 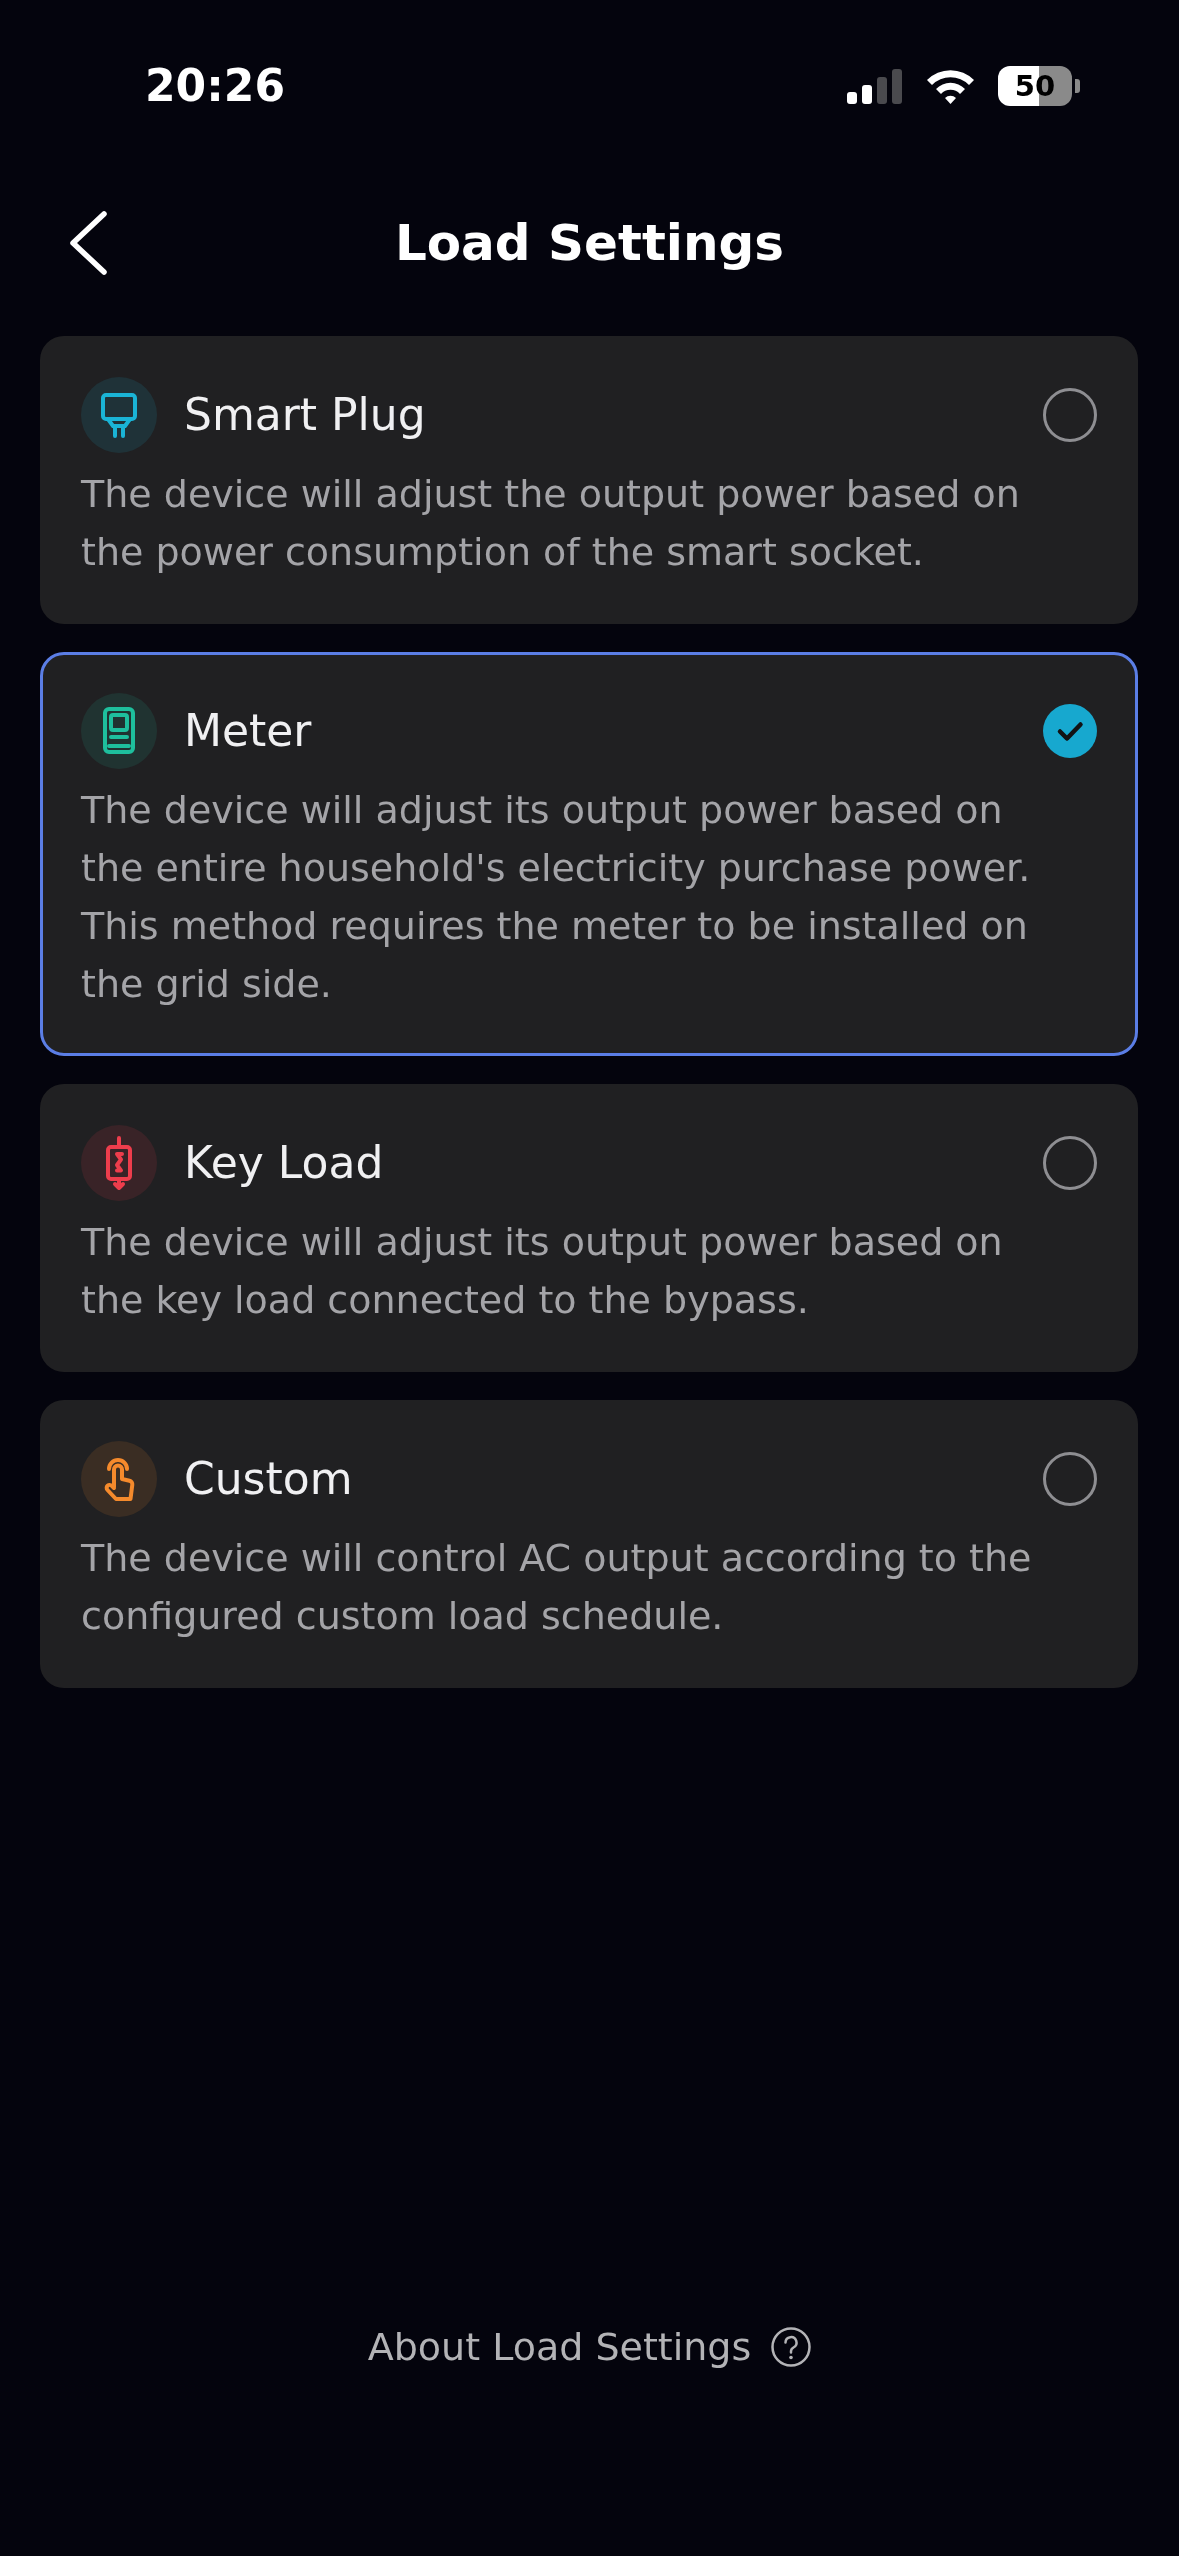 What do you see at coordinates (551, 523) in the screenshot?
I see `option-description: The device will adjust the output power based on the power consumption of the smart socket.` at bounding box center [551, 523].